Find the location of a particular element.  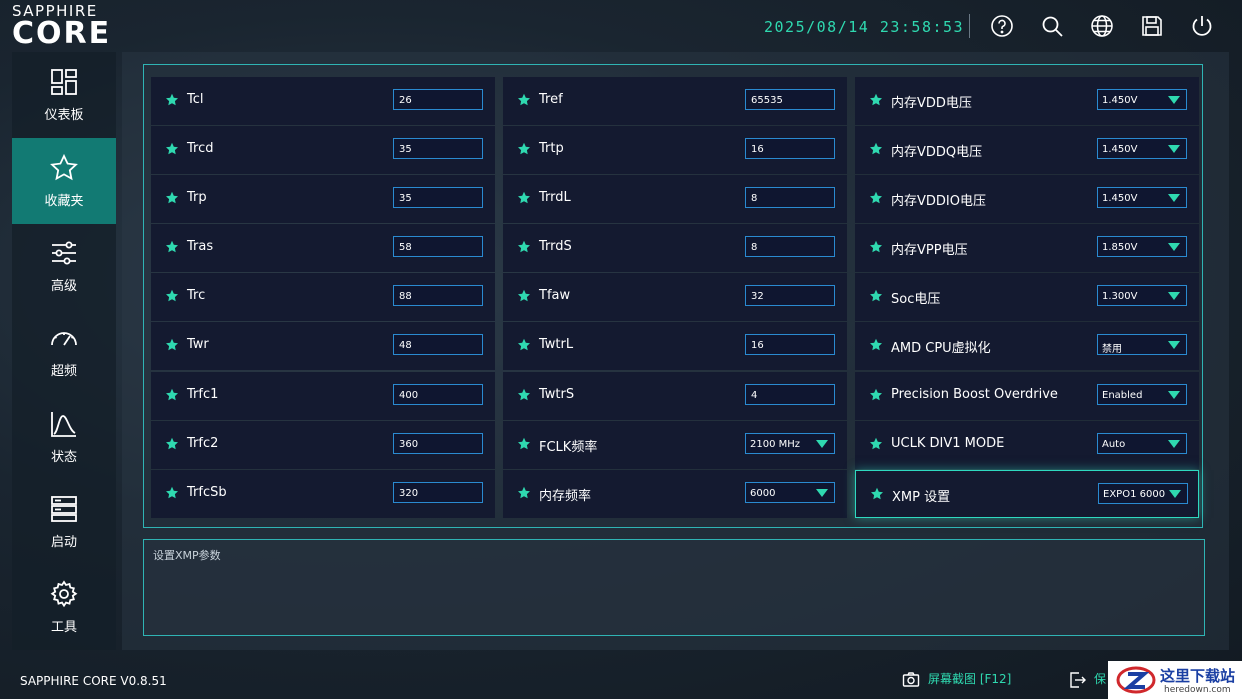

setting-dropdown: 1.850V is located at coordinates (1142, 246).